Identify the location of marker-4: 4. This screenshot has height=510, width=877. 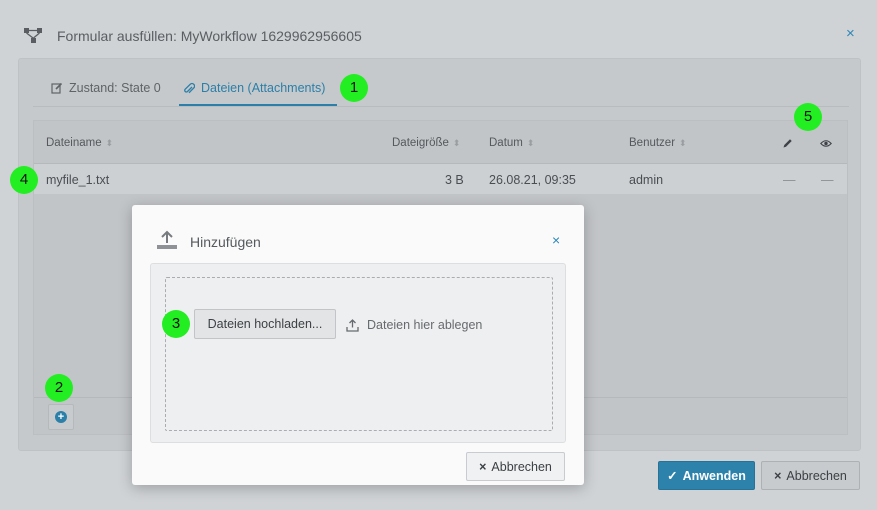
(24, 180).